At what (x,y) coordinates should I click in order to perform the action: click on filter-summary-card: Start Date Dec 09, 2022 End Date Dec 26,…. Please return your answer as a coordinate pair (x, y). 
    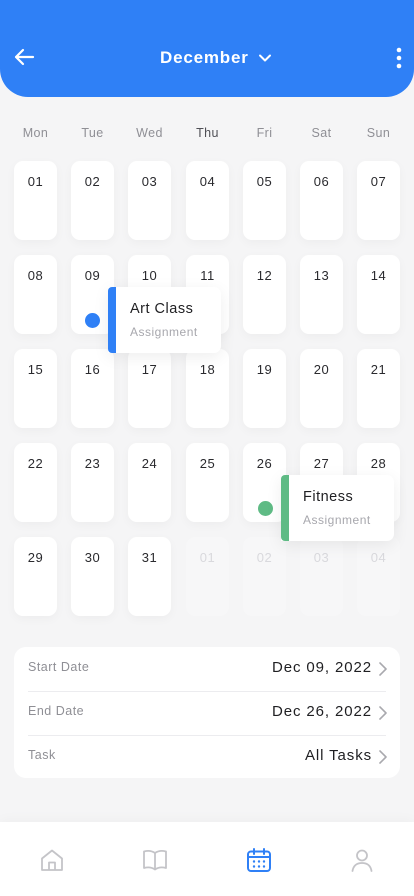
    Looking at the image, I should click on (207, 712).